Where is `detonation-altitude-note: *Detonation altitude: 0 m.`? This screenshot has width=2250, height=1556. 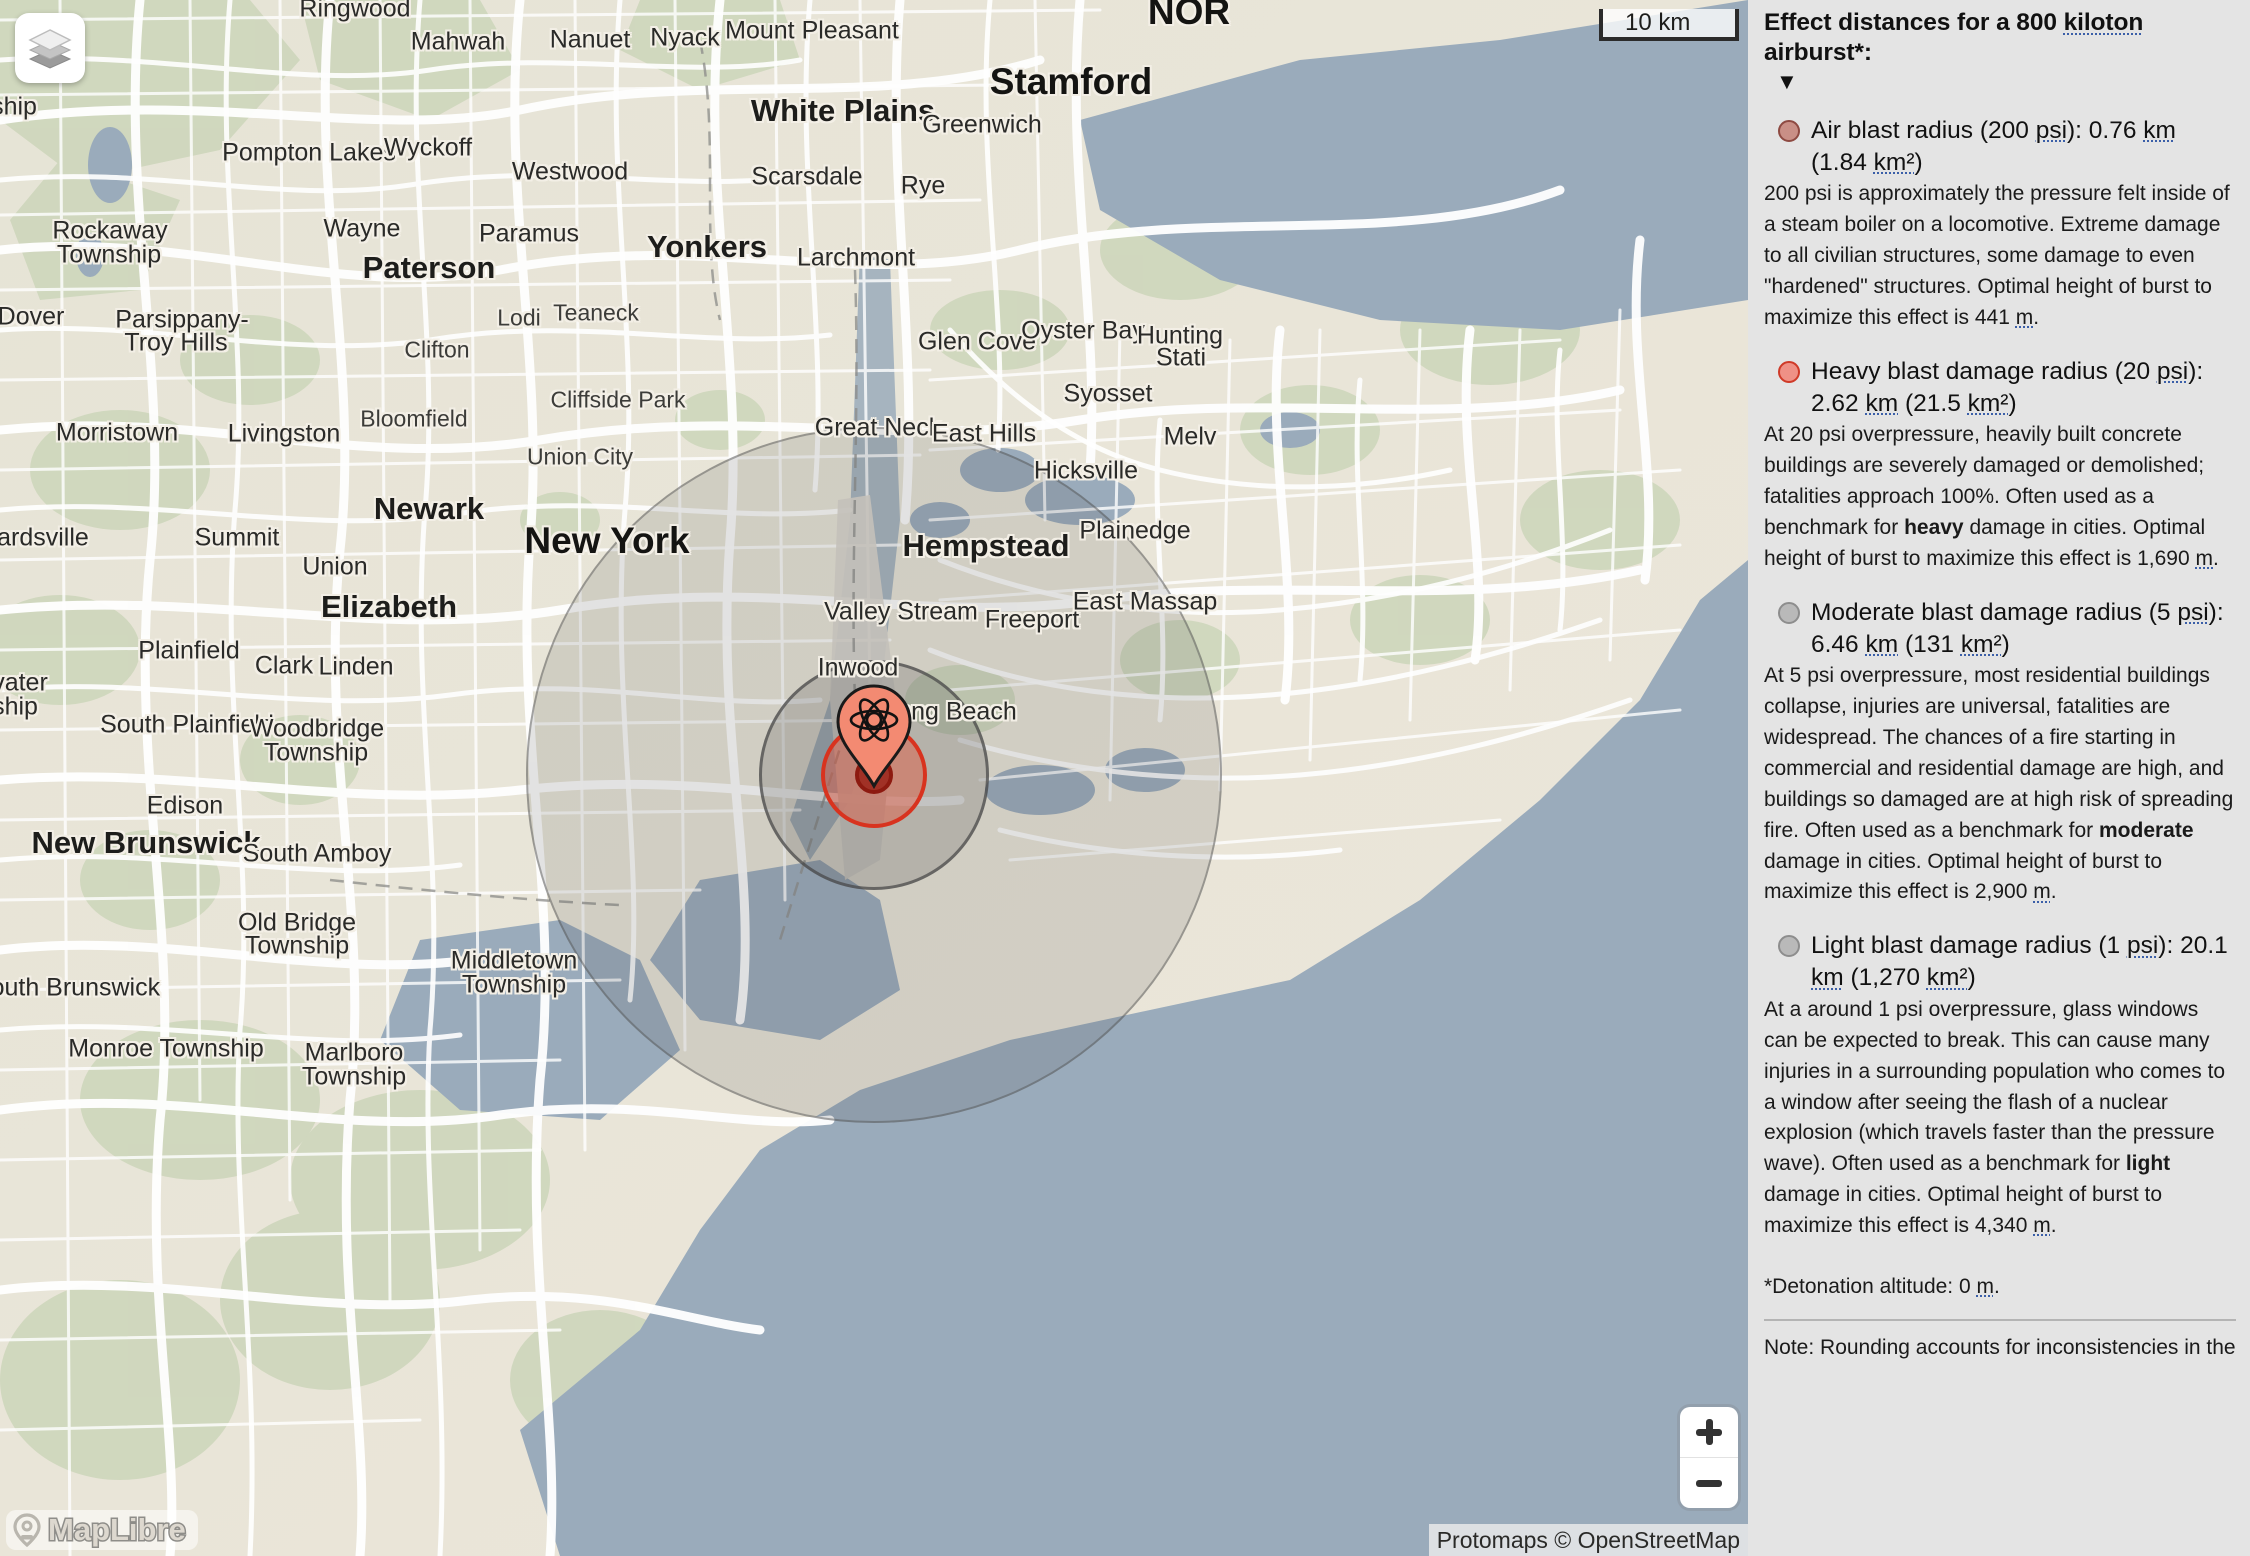 detonation-altitude-note: *Detonation altitude: 0 m. is located at coordinates (2000, 1287).